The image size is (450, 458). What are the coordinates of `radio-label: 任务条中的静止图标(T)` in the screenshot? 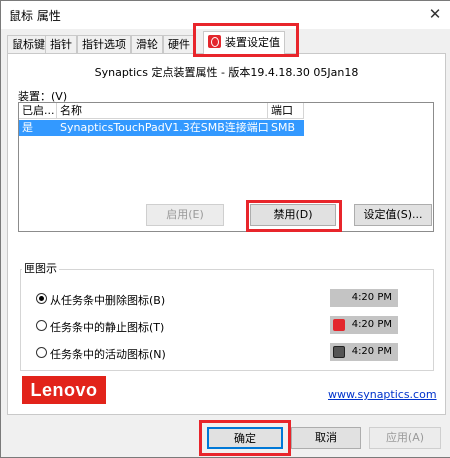 It's located at (107, 327).